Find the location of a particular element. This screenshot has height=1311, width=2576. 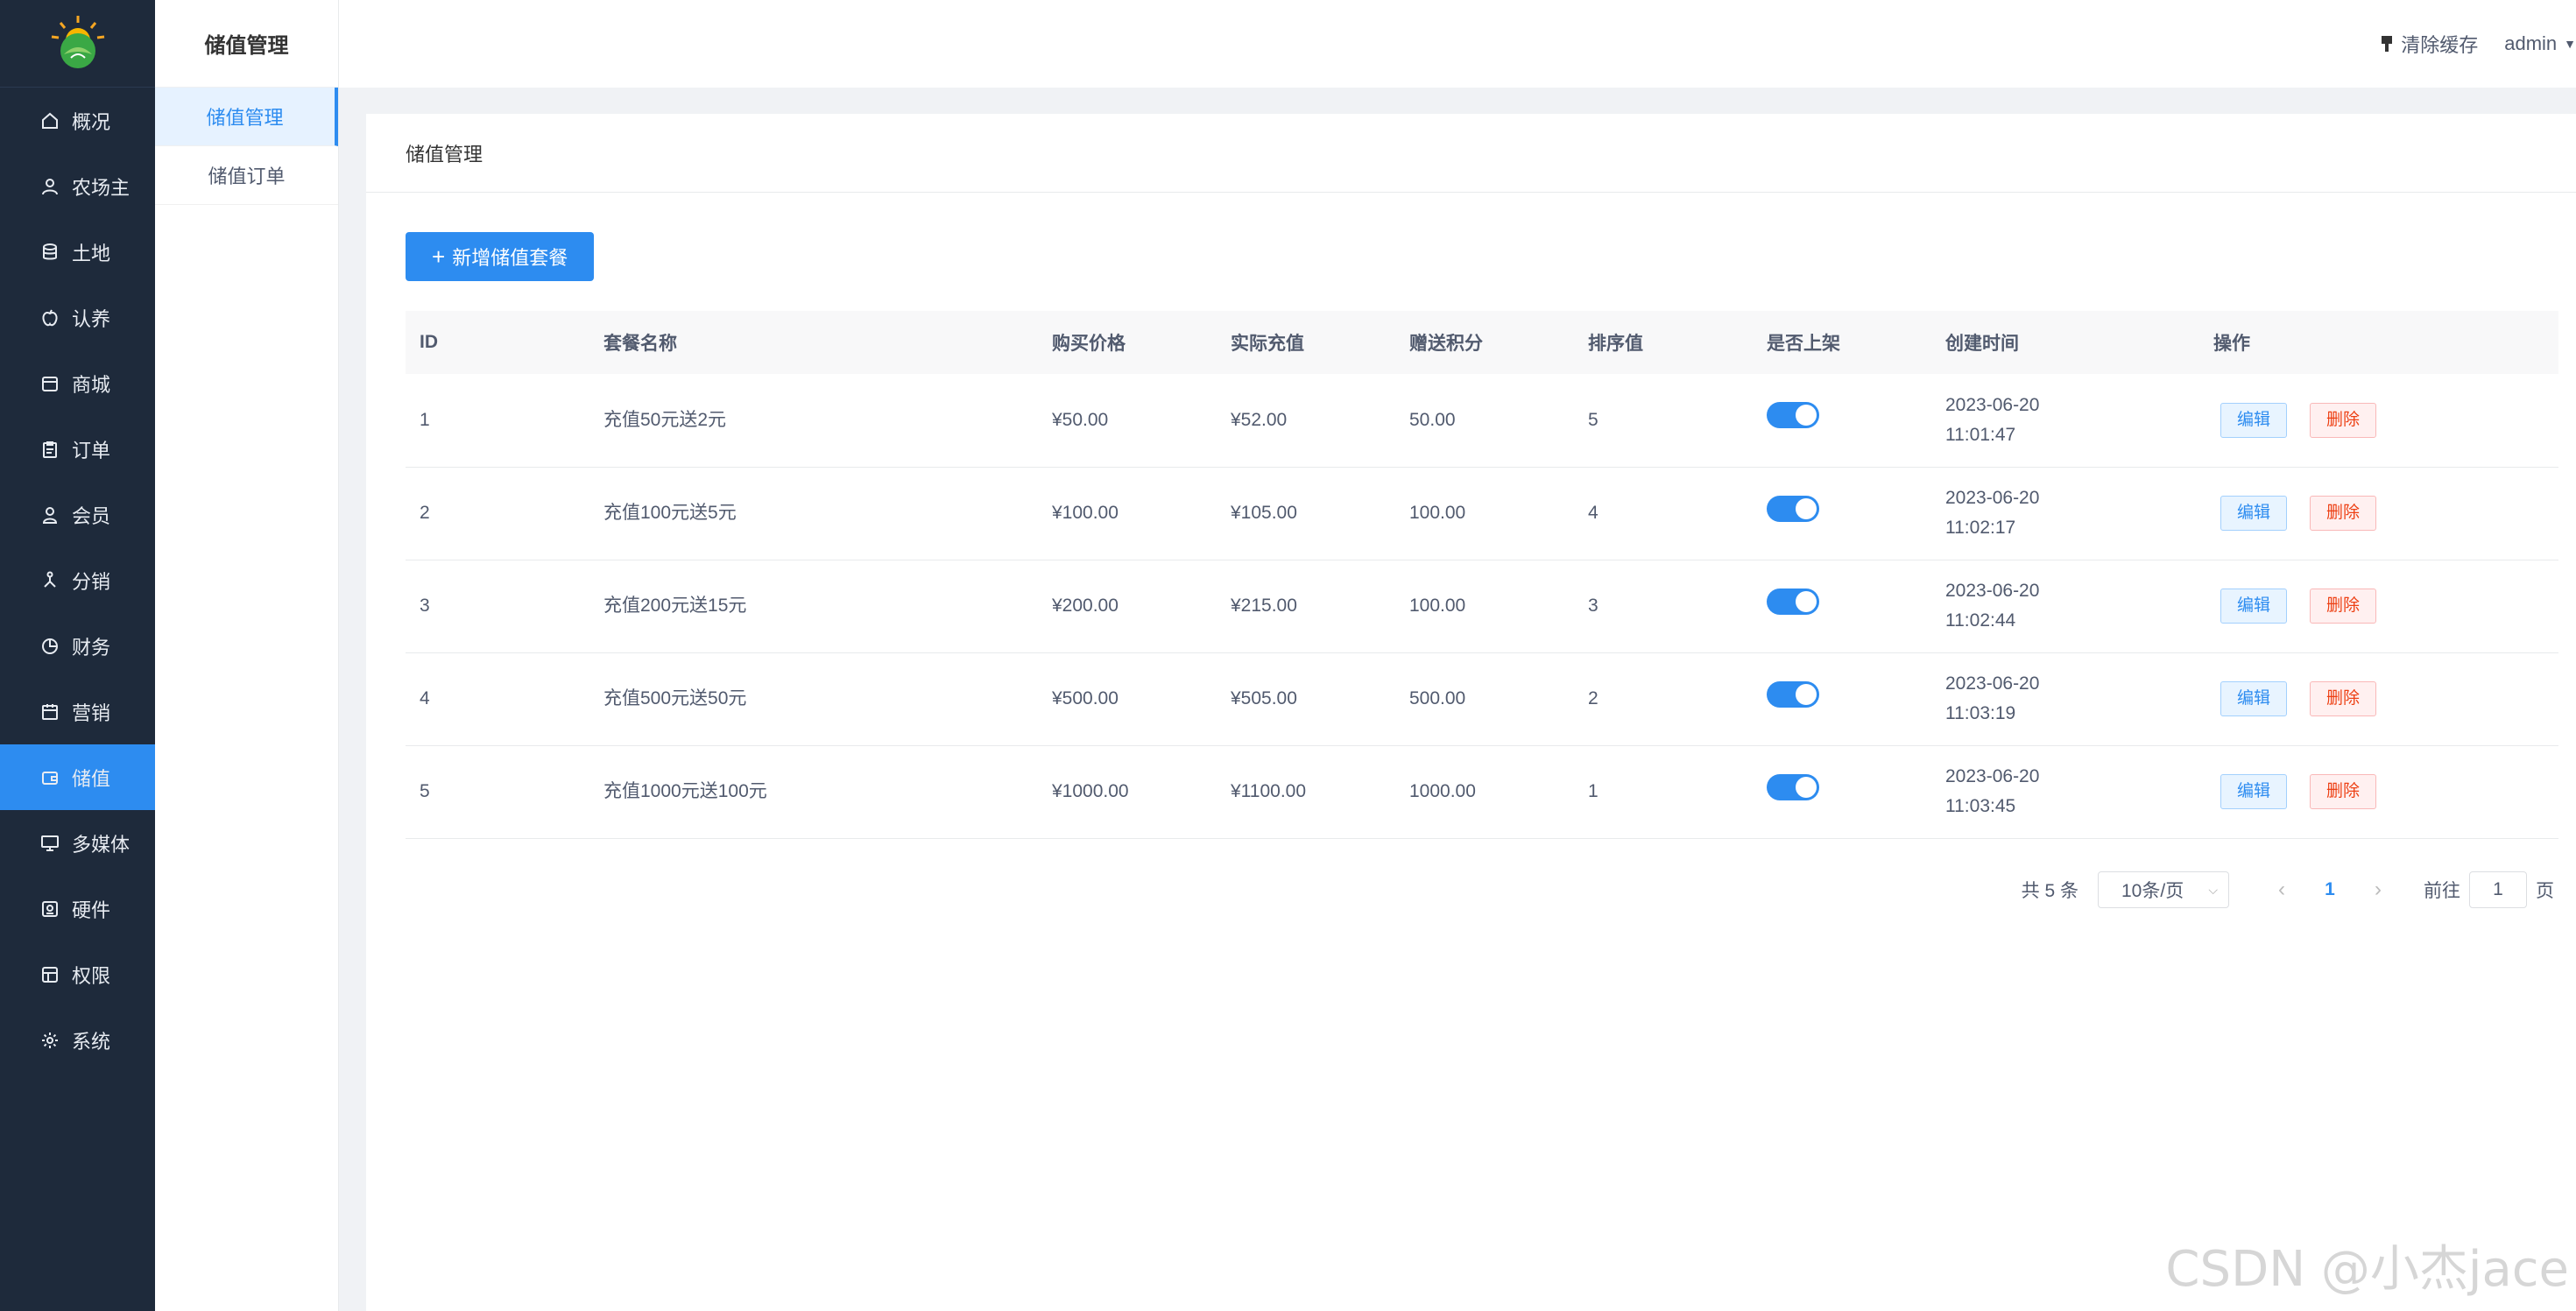

cell-sort: 4 is located at coordinates (1663, 513).